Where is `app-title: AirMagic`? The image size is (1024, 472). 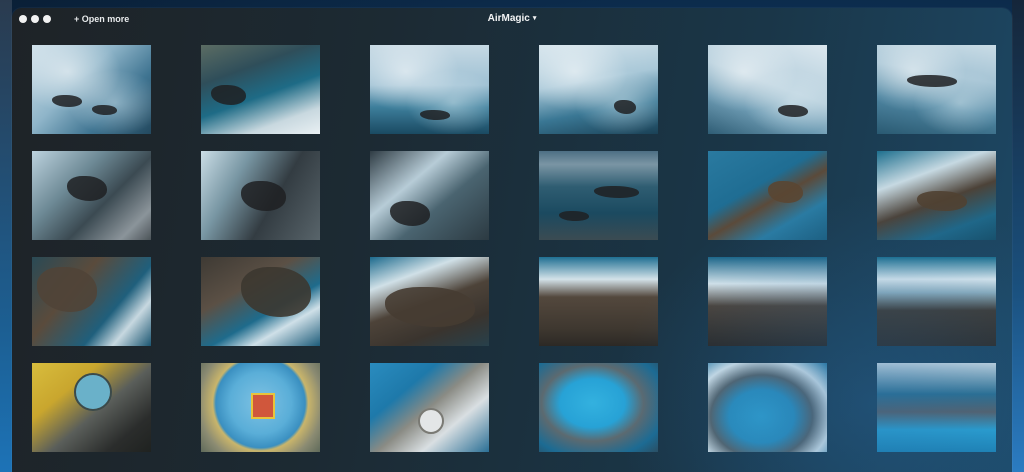
app-title: AirMagic is located at coordinates (508, 18).